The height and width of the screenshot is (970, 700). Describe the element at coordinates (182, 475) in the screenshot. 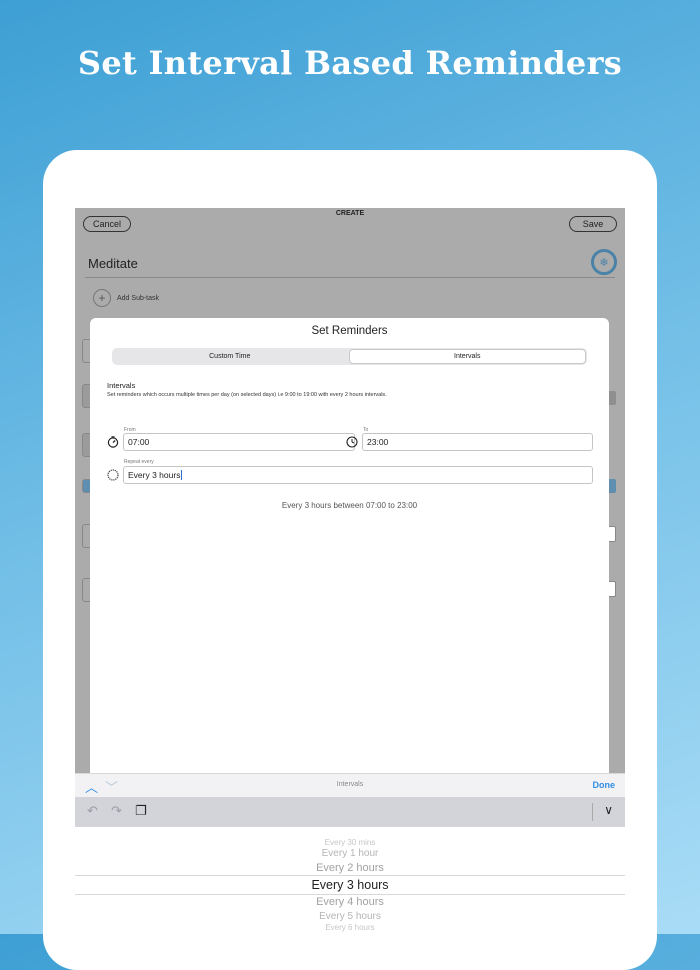

I see `text-caret` at that location.